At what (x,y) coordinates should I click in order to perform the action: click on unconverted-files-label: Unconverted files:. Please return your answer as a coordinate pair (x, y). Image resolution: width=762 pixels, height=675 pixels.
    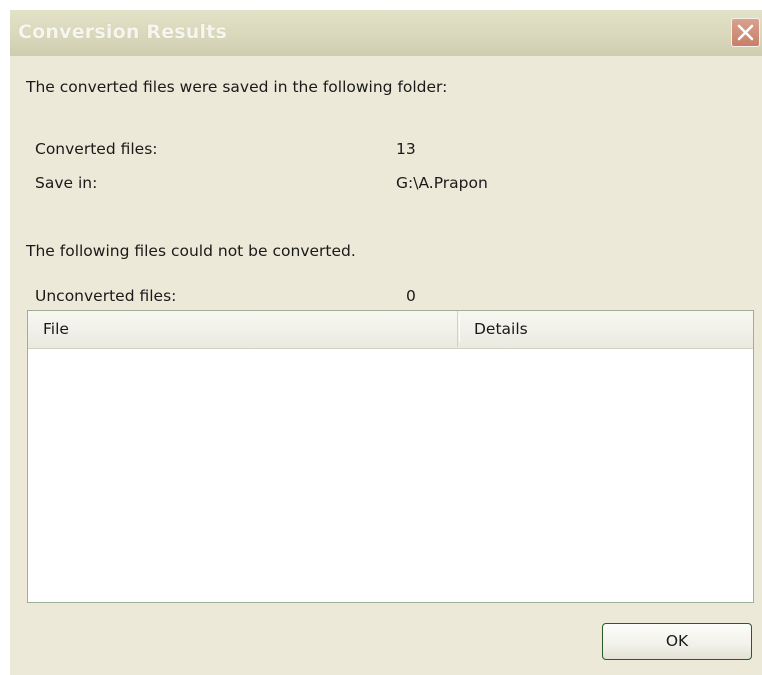
    Looking at the image, I should click on (106, 296).